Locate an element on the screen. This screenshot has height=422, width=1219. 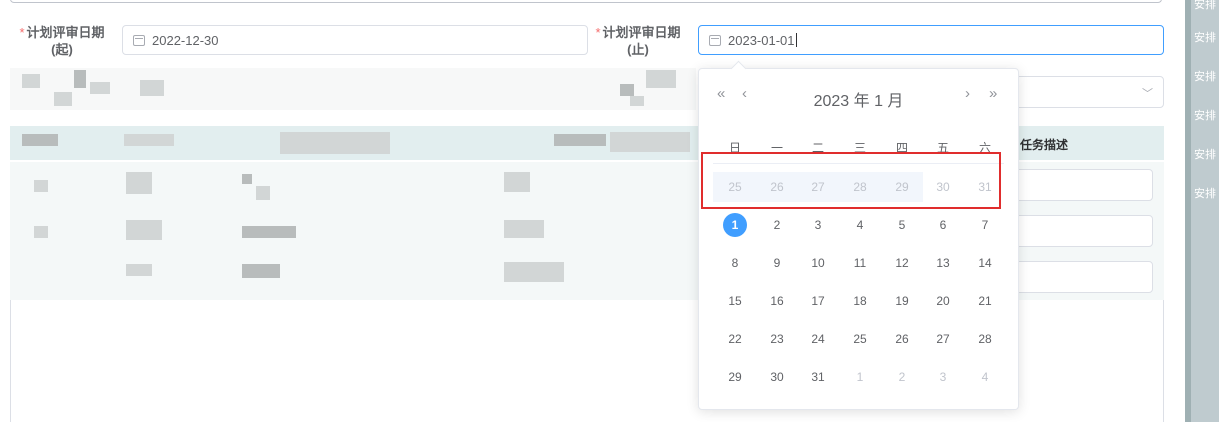
highlight-annotation-box is located at coordinates (851, 180).